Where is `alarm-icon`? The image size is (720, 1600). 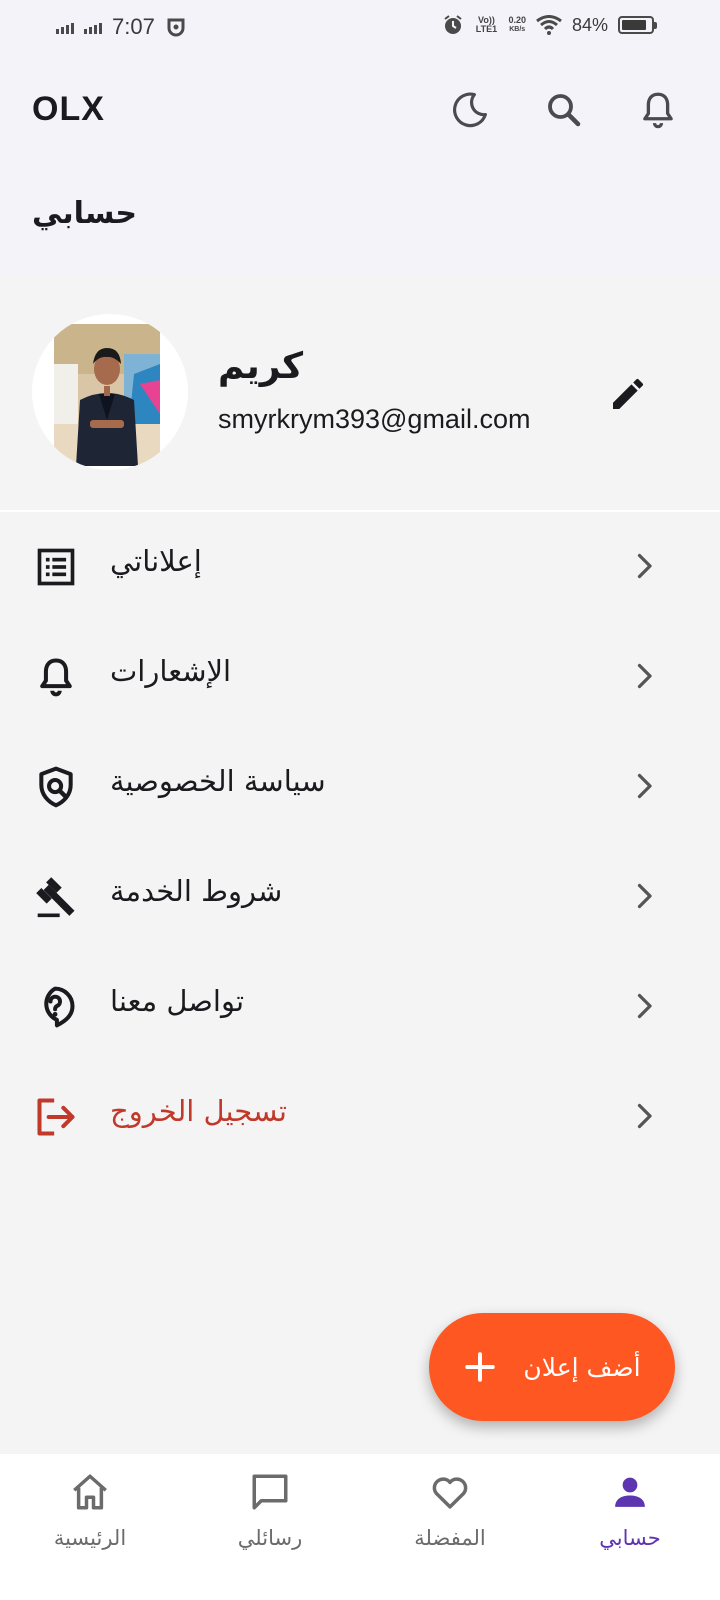 alarm-icon is located at coordinates (453, 24).